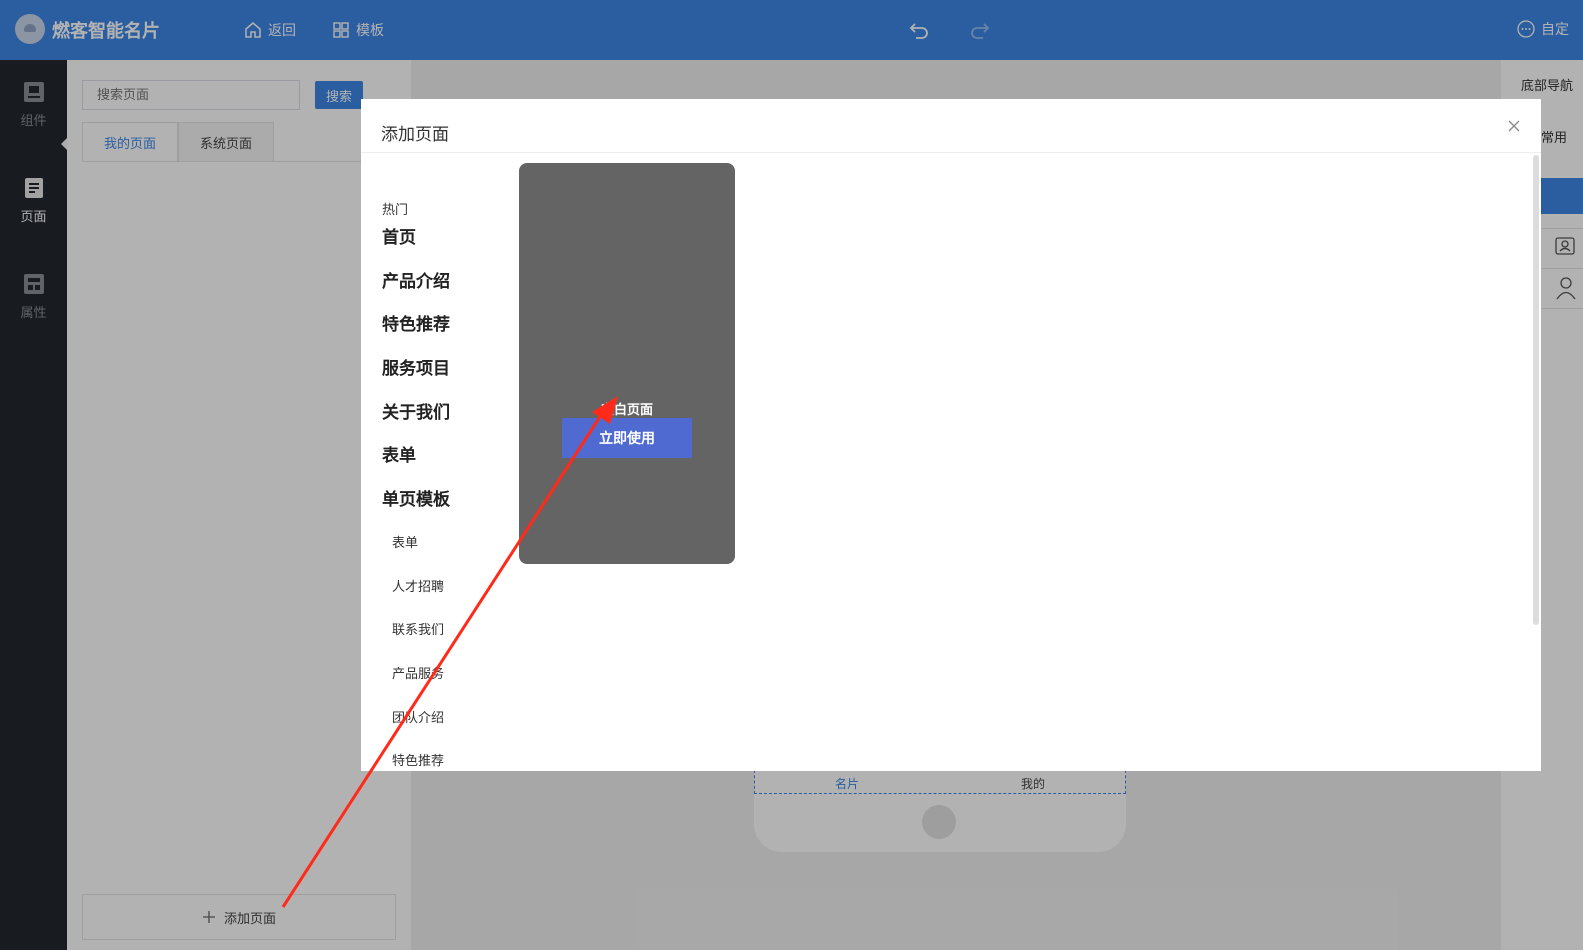 The height and width of the screenshot is (950, 1583). Describe the element at coordinates (627, 363) in the screenshot. I see `blank-template-card: 空白页面 立即使用` at that location.